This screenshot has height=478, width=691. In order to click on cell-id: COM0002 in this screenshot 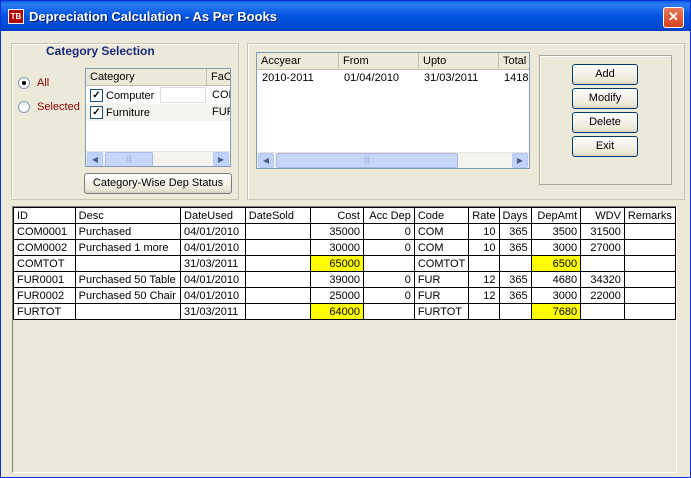, I will do `click(44, 247)`.